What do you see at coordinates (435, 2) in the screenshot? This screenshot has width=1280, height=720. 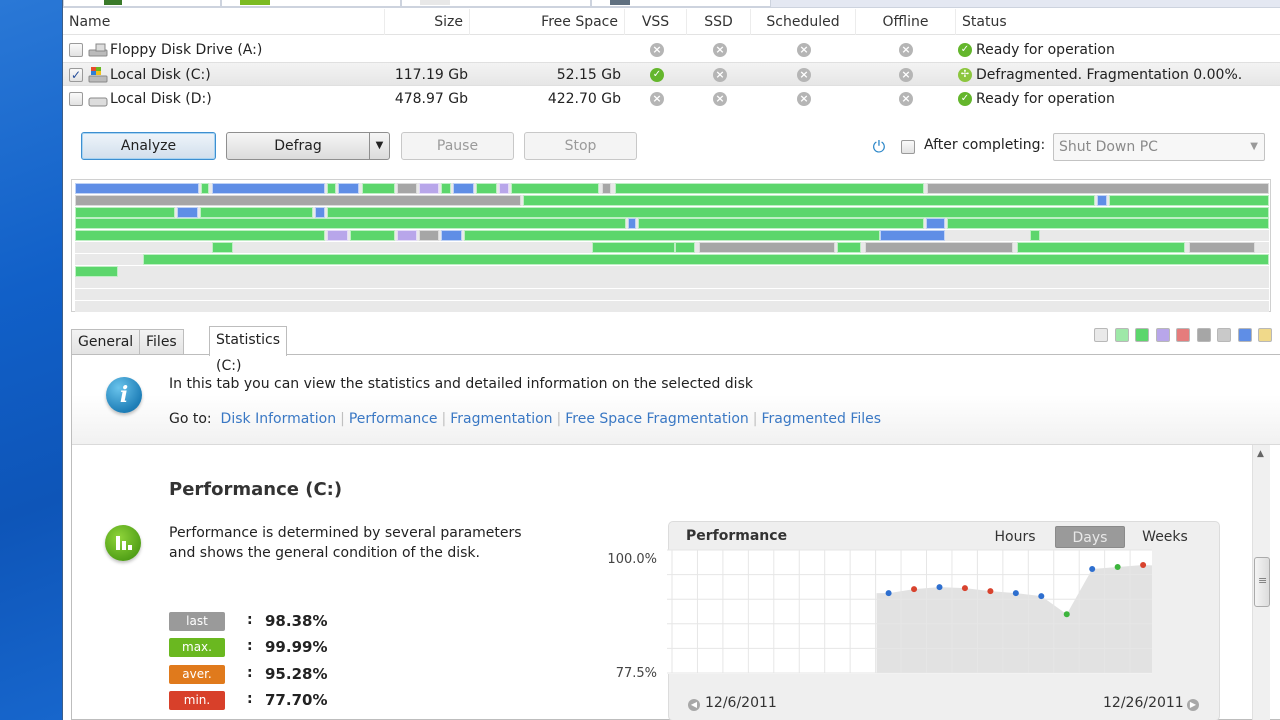 I see `tab-icon` at bounding box center [435, 2].